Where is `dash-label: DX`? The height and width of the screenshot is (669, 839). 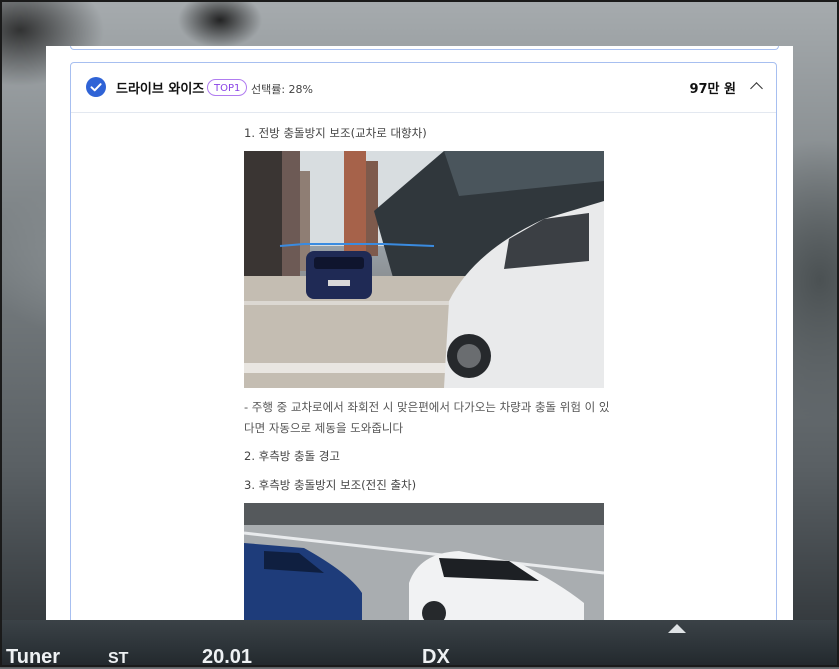
dash-label: DX is located at coordinates (436, 657).